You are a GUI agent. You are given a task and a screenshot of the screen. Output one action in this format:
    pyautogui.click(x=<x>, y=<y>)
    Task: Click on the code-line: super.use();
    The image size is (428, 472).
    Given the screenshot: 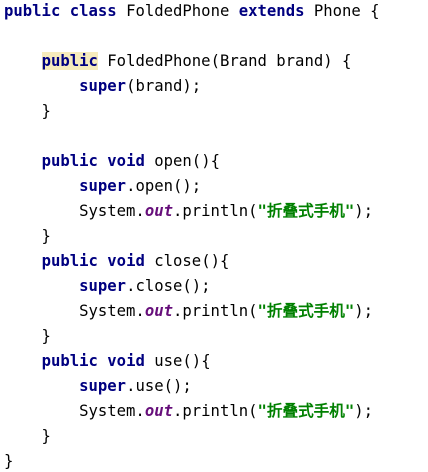 What is the action you would take?
    pyautogui.click(x=98, y=386)
    